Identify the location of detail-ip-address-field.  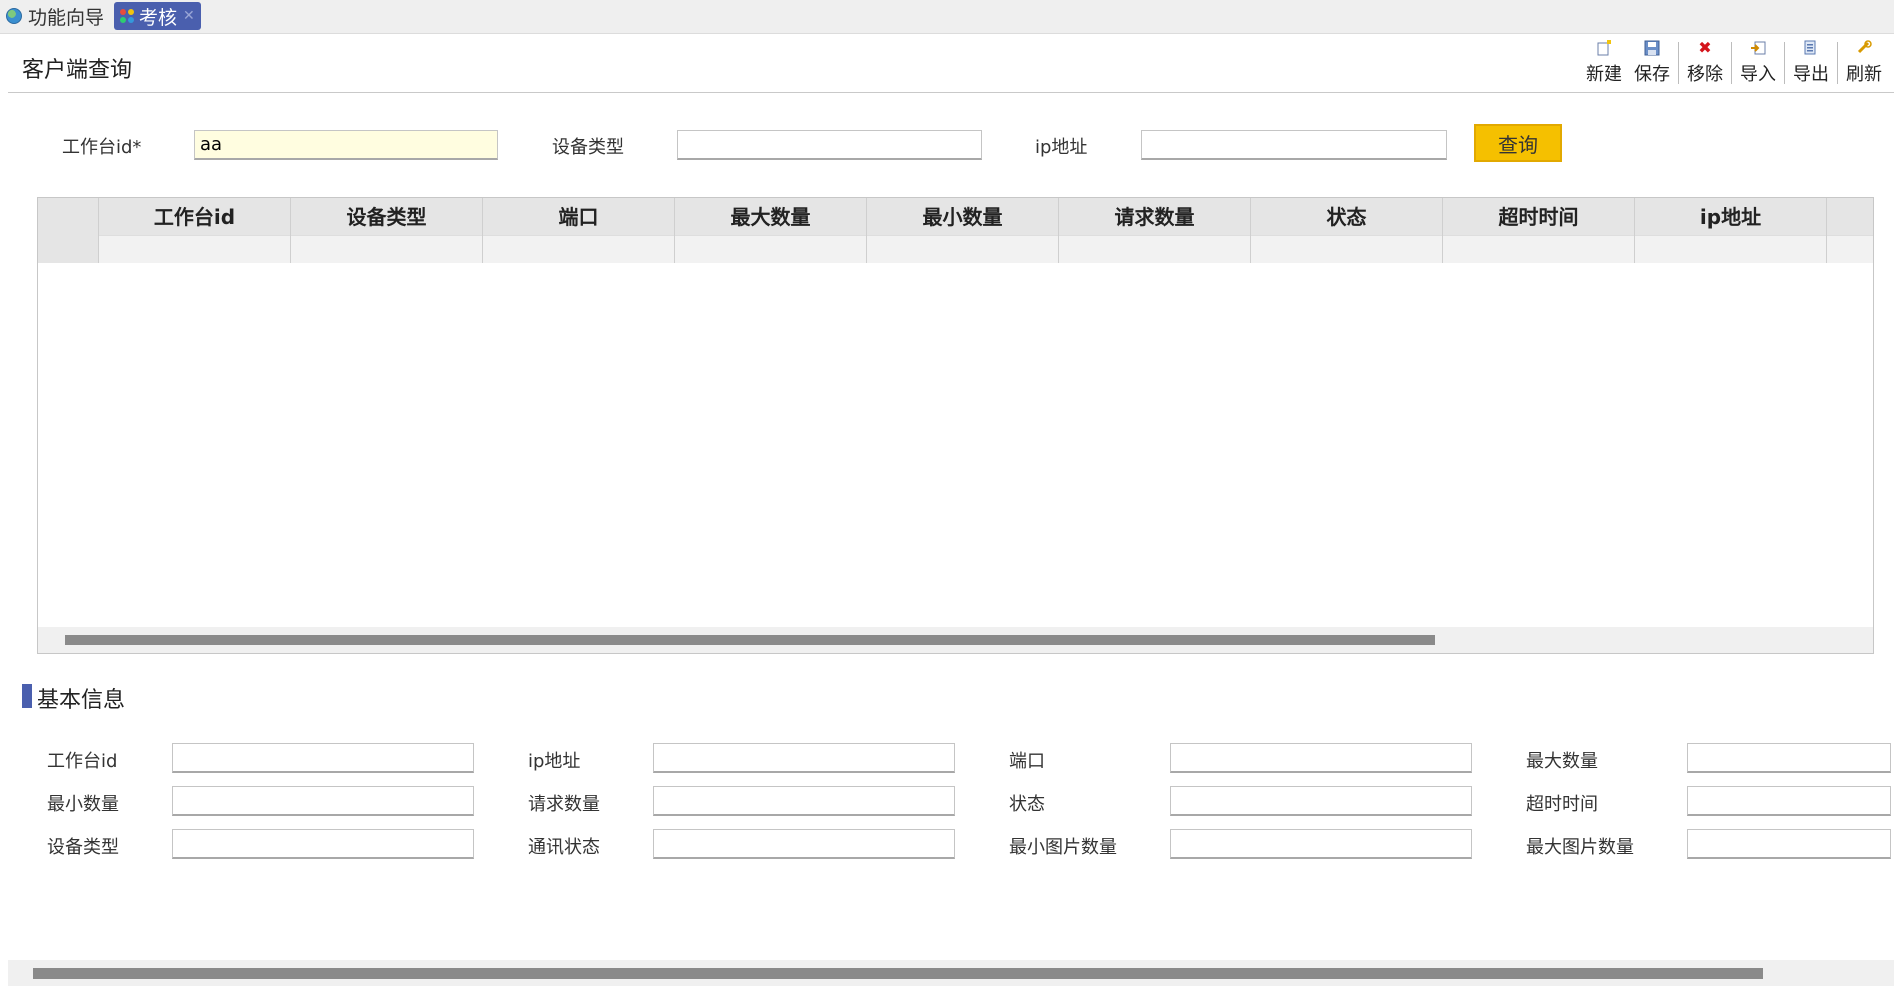
(804, 758).